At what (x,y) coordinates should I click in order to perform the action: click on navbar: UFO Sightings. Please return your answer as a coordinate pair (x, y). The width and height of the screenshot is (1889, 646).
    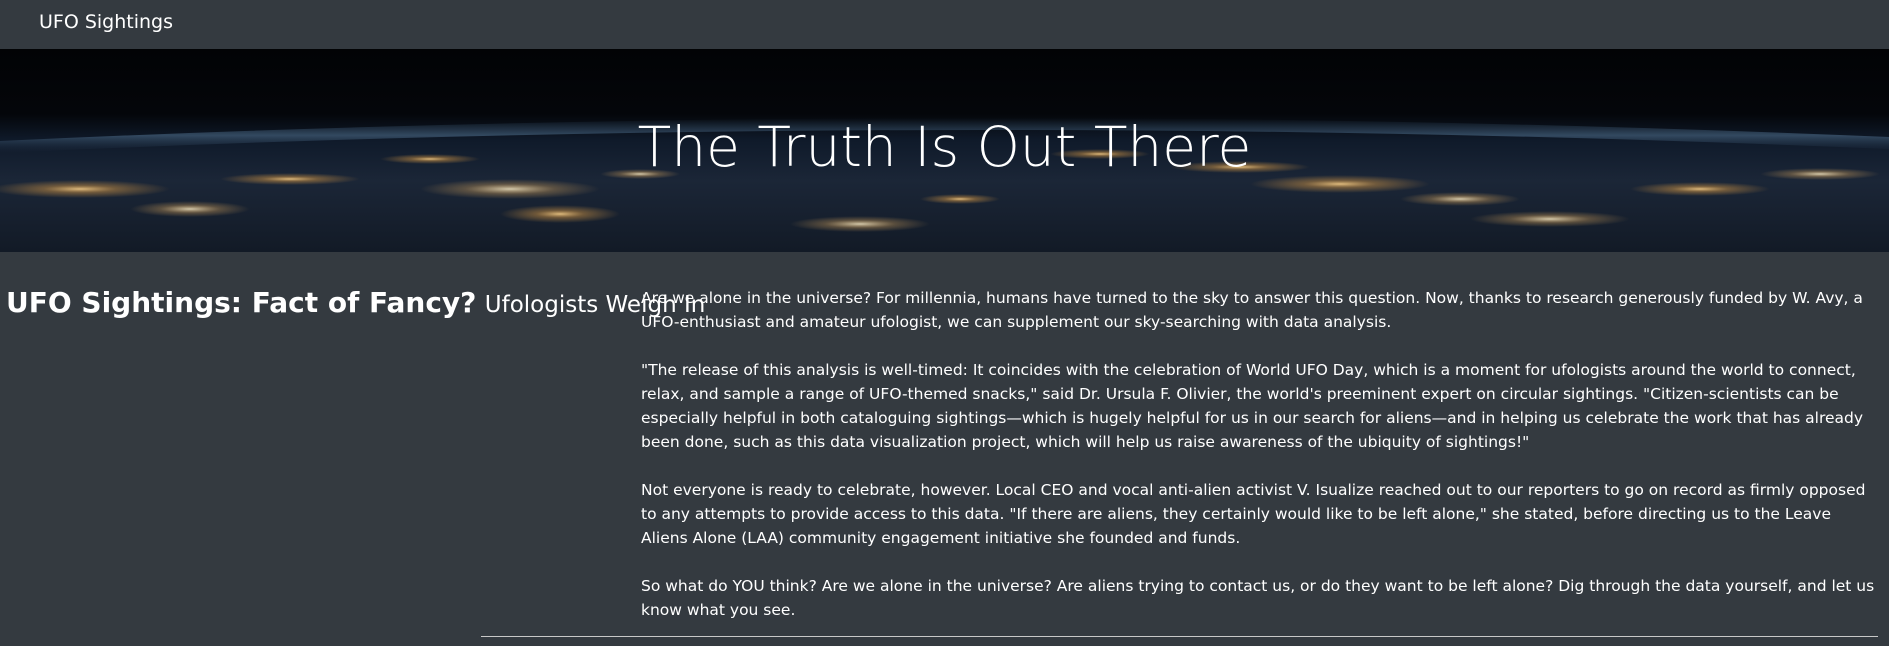
    Looking at the image, I should click on (944, 24).